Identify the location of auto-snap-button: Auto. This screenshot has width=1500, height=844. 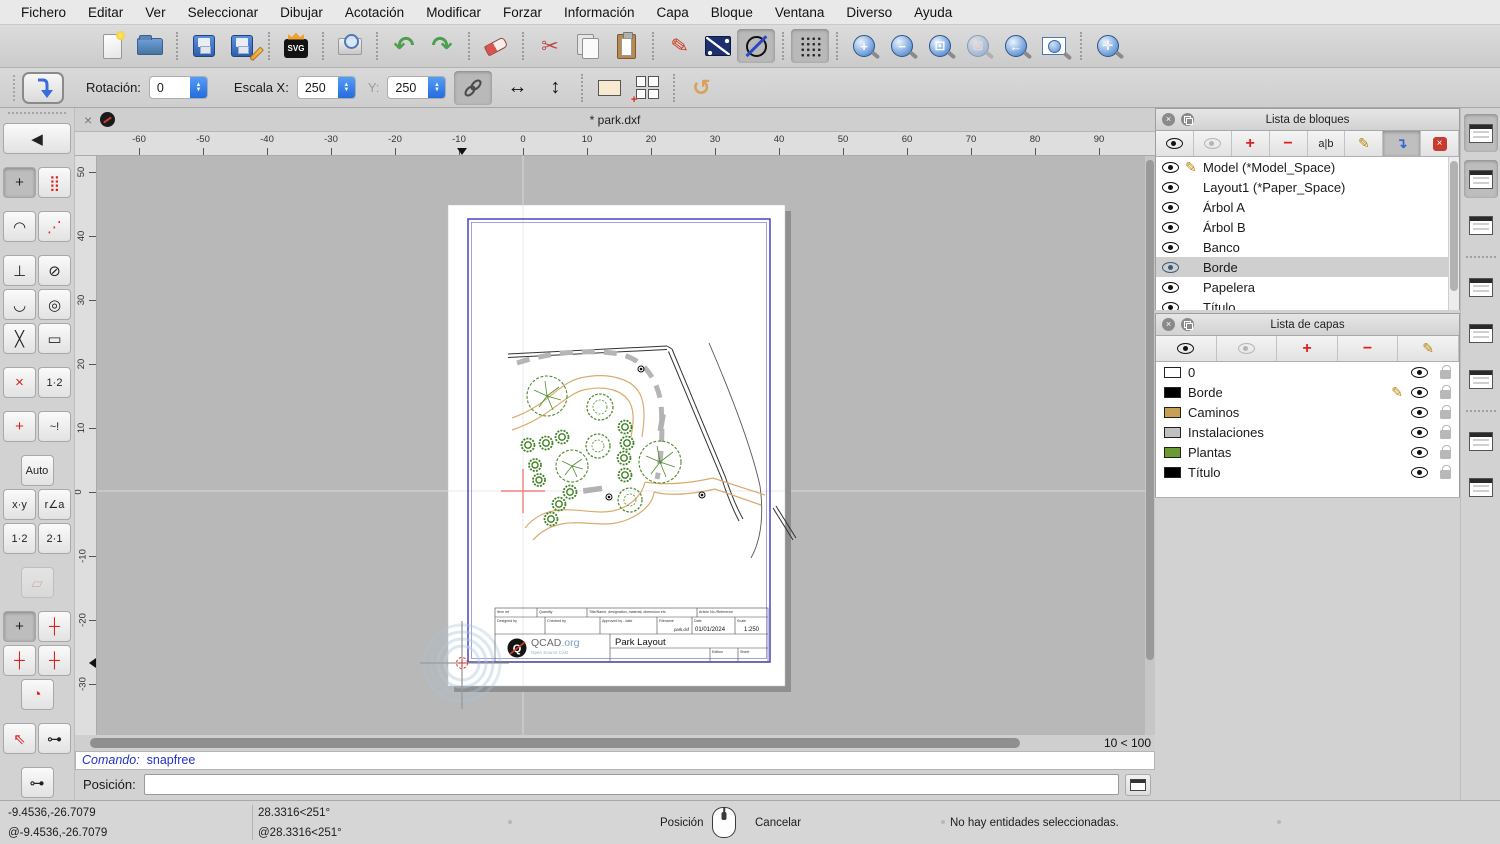
(37, 470).